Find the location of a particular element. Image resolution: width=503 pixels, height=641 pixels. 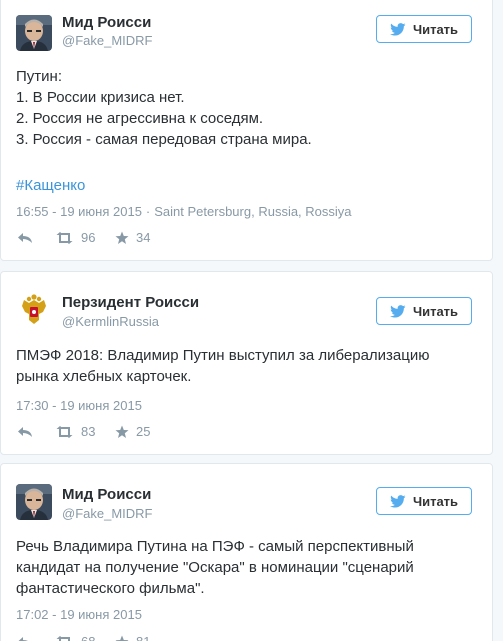

tweet-actions: 68 81 is located at coordinates (83, 637).